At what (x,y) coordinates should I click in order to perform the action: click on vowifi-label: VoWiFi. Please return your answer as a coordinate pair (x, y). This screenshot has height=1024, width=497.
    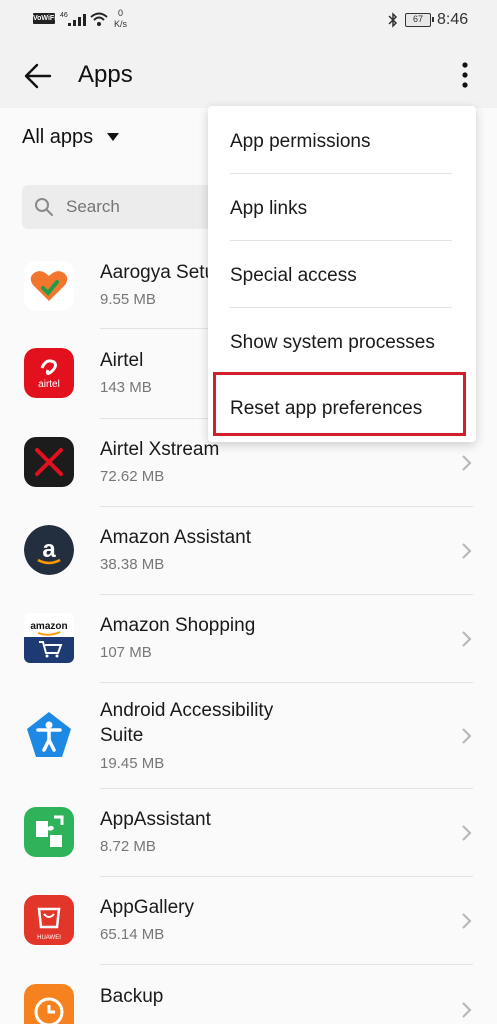
    Looking at the image, I should click on (45, 18).